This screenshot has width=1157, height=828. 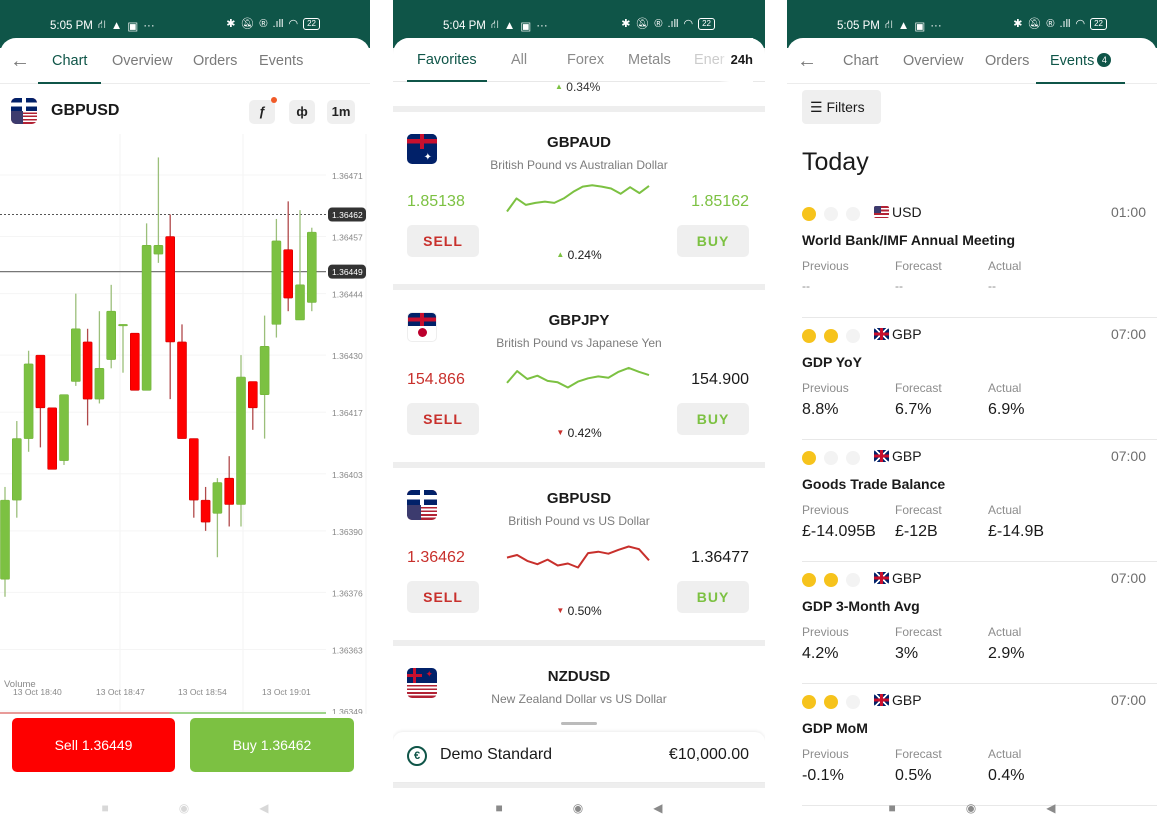 What do you see at coordinates (1016, 531) in the screenshot?
I see `actual-value: £-14.9B` at bounding box center [1016, 531].